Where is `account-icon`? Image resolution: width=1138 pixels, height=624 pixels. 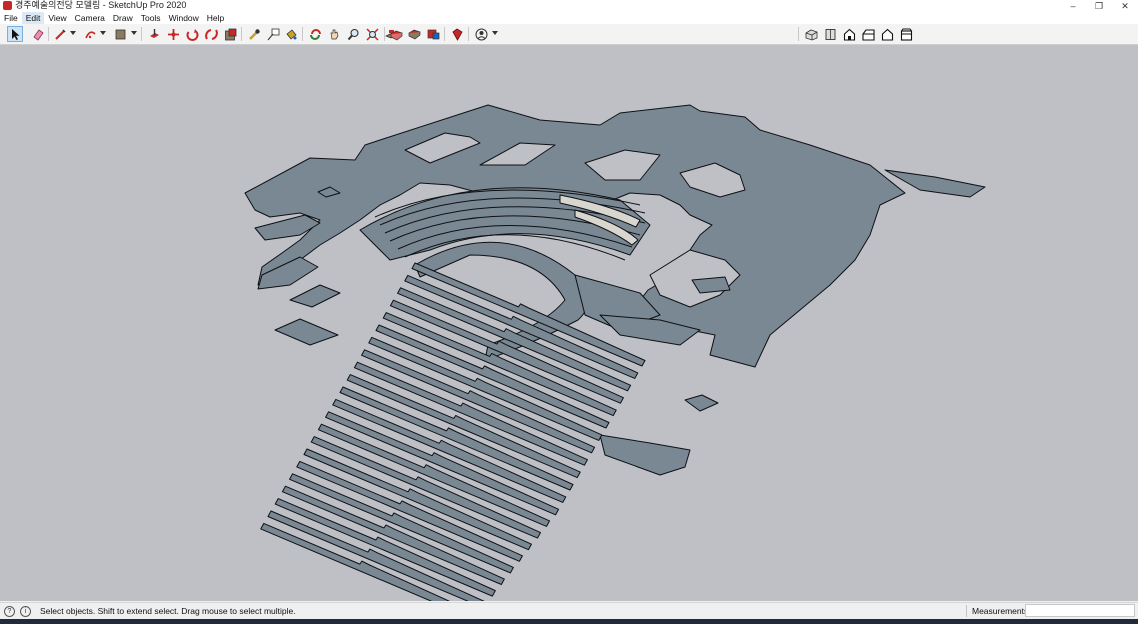 account-icon is located at coordinates (481, 34).